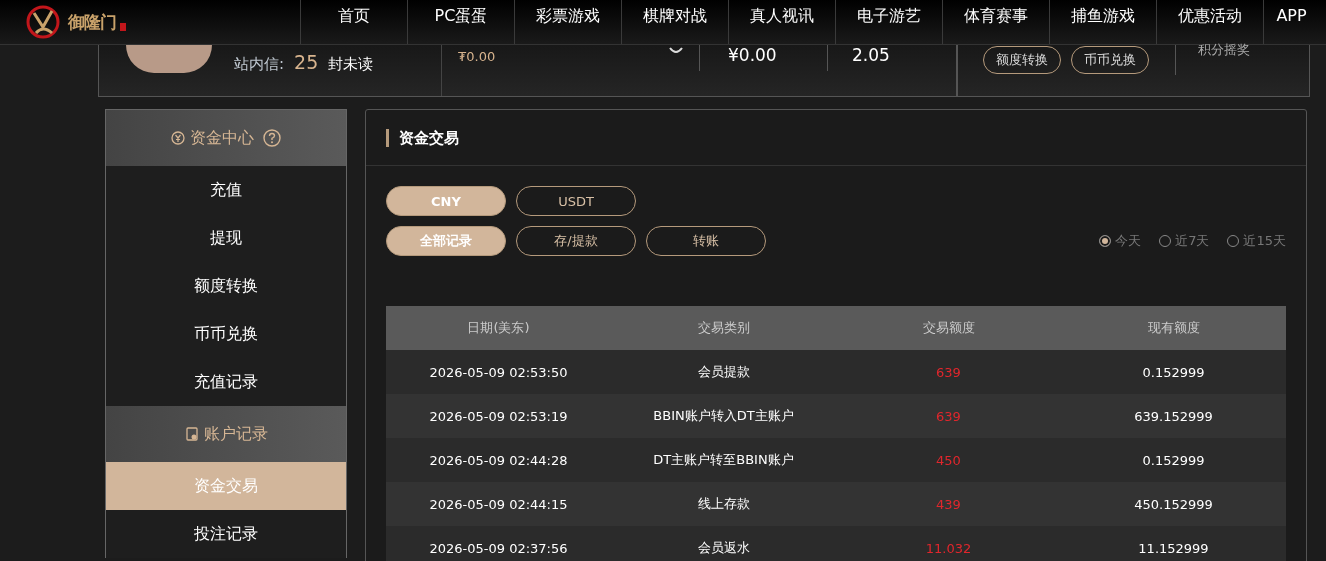 This screenshot has width=1326, height=561. Describe the element at coordinates (226, 534) in the screenshot. I see `menu-item: 投注记录` at that location.